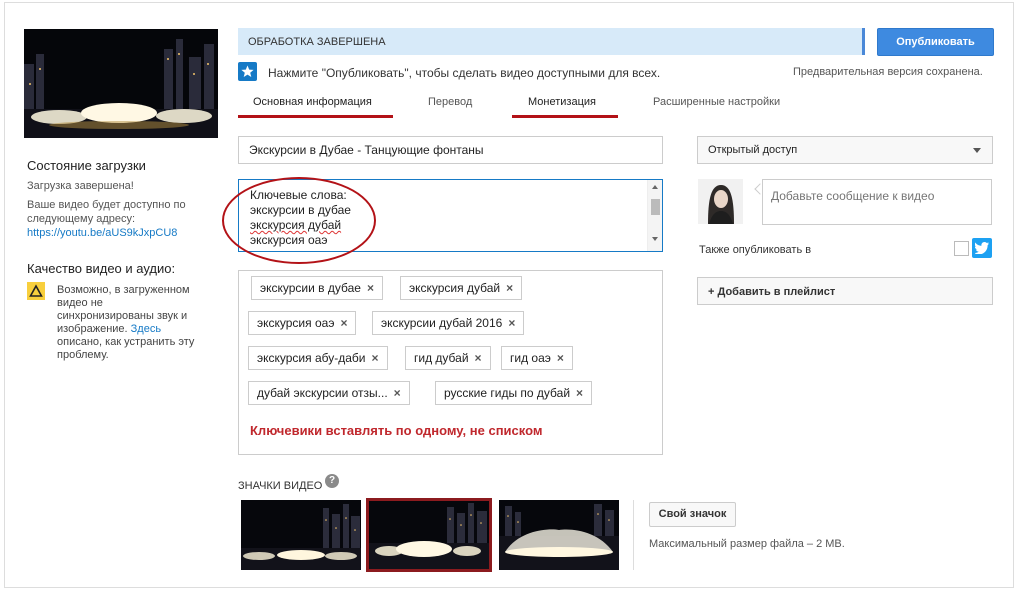 The height and width of the screenshot is (591, 1018). Describe the element at coordinates (633, 535) in the screenshot. I see `thumbnail-divider` at that location.